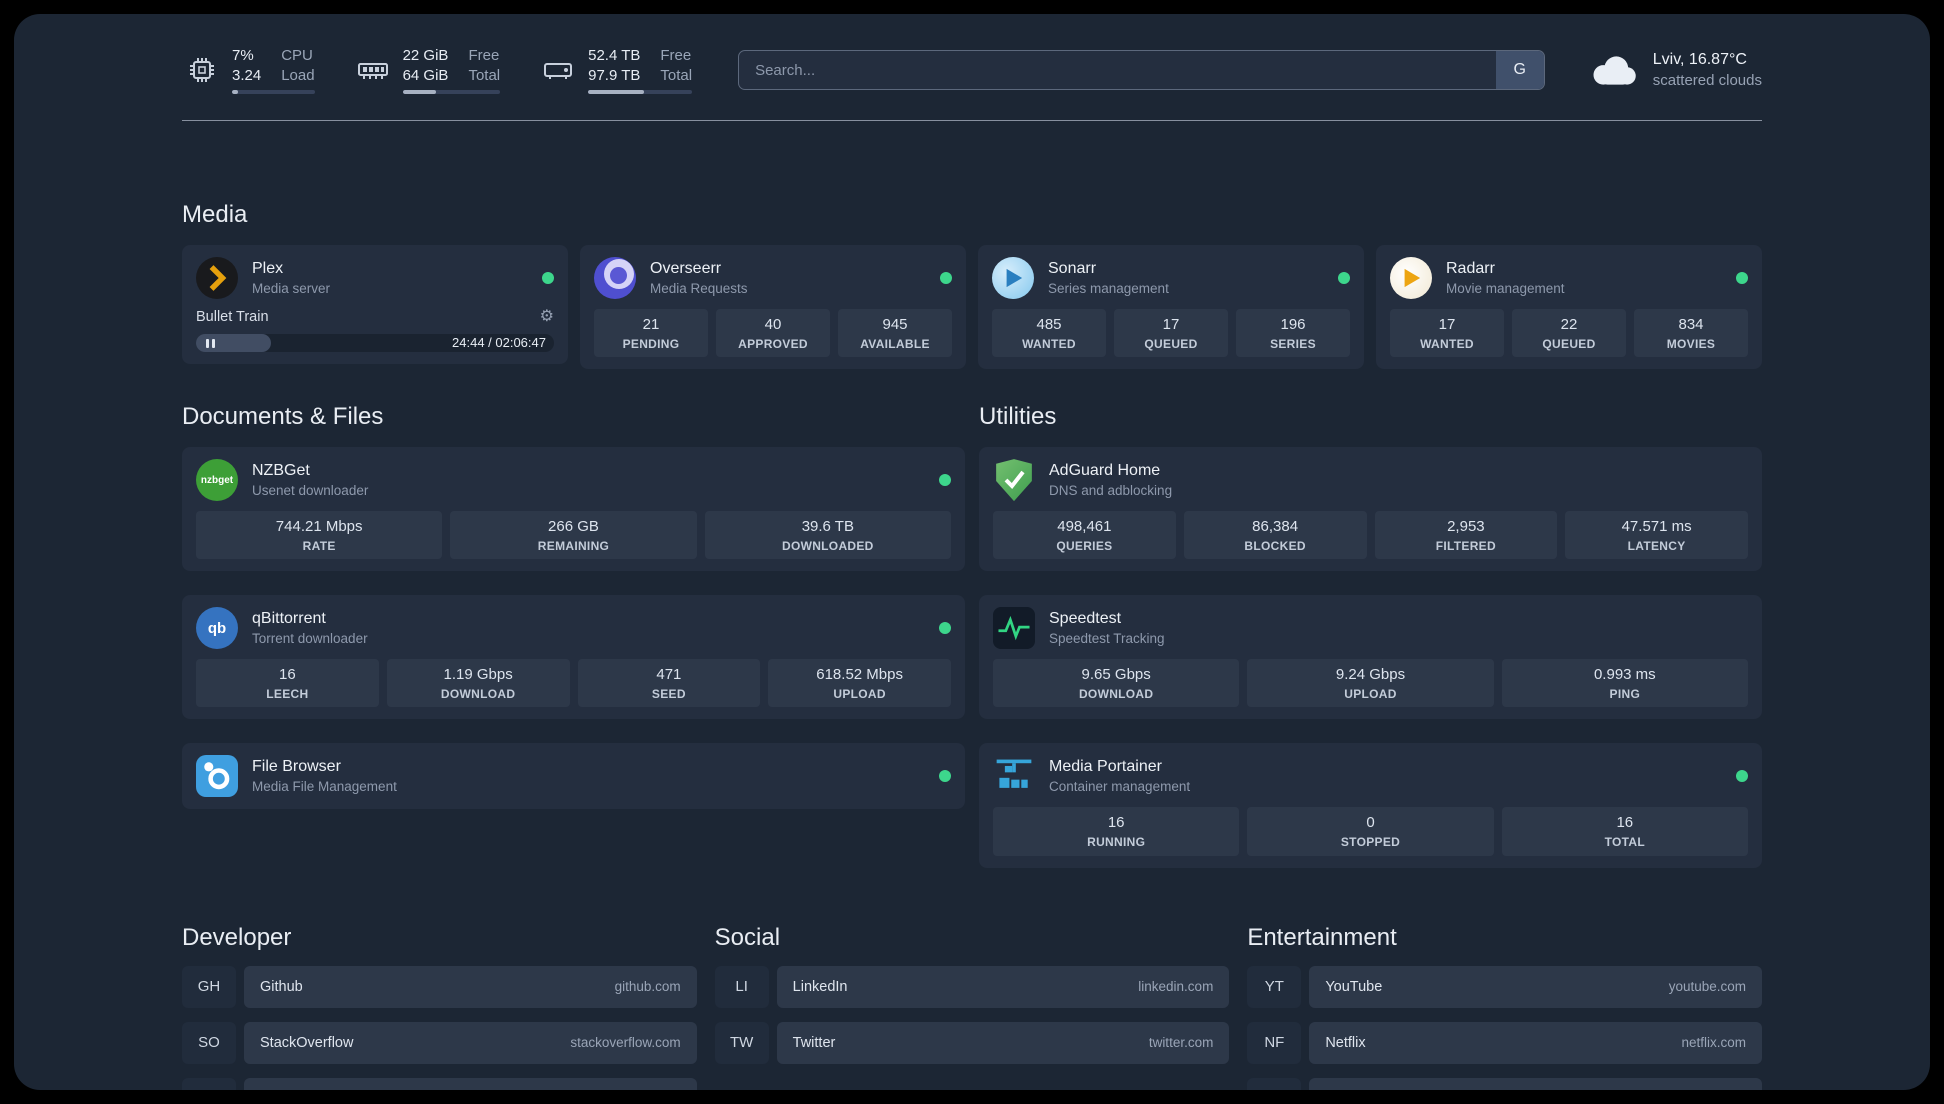 The height and width of the screenshot is (1104, 1944). Describe the element at coordinates (1108, 288) in the screenshot. I see `app-desc: Series management` at that location.